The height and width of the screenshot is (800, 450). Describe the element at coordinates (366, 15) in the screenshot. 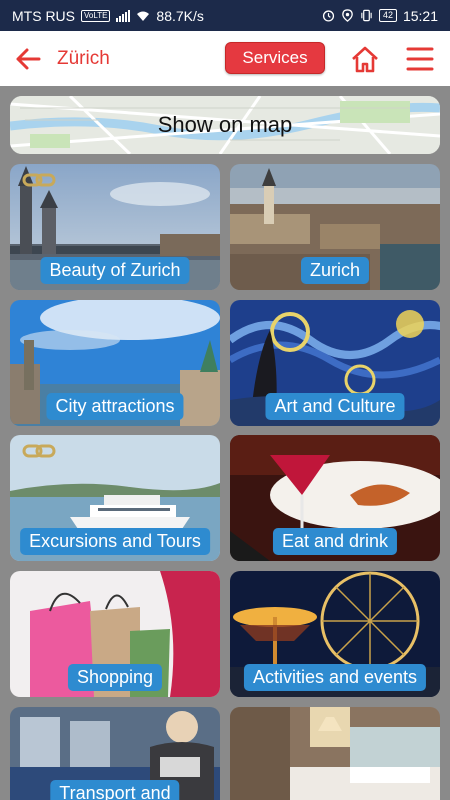

I see `vibrate-icon` at that location.